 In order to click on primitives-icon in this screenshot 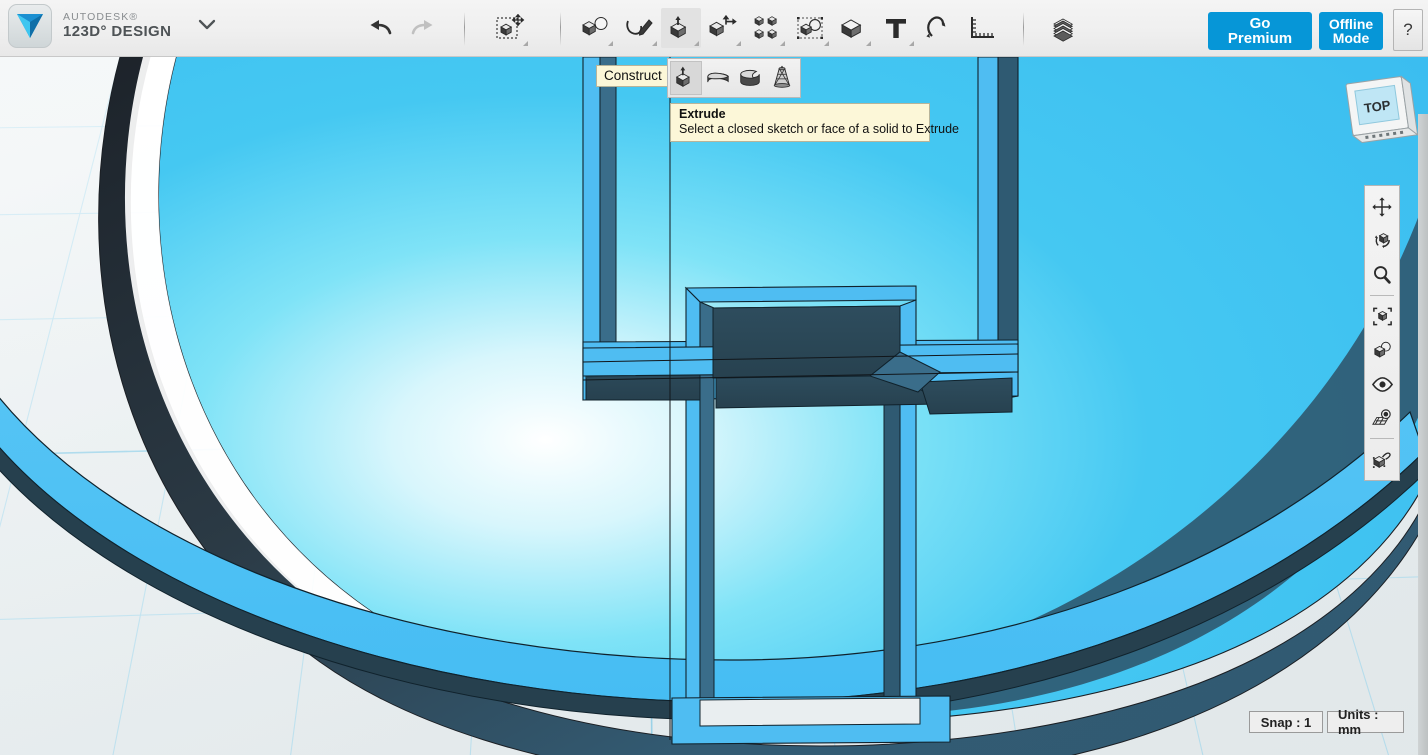, I will do `click(595, 26)`.